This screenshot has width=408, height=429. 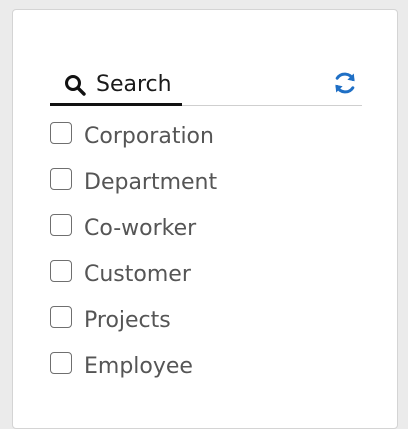 I want to click on option-label: Department, so click(x=151, y=182).